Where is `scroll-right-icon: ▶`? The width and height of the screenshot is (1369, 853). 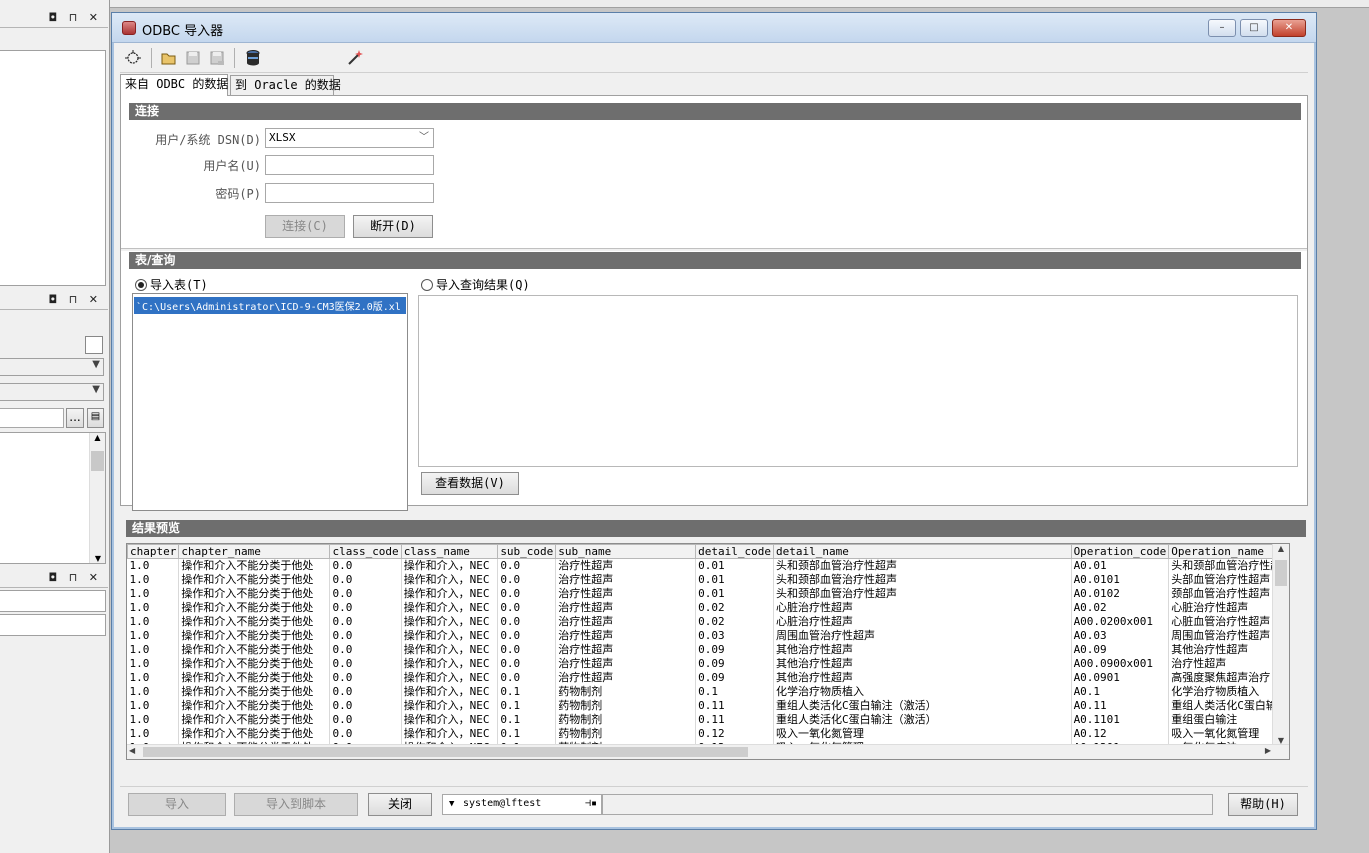 scroll-right-icon: ▶ is located at coordinates (1268, 750).